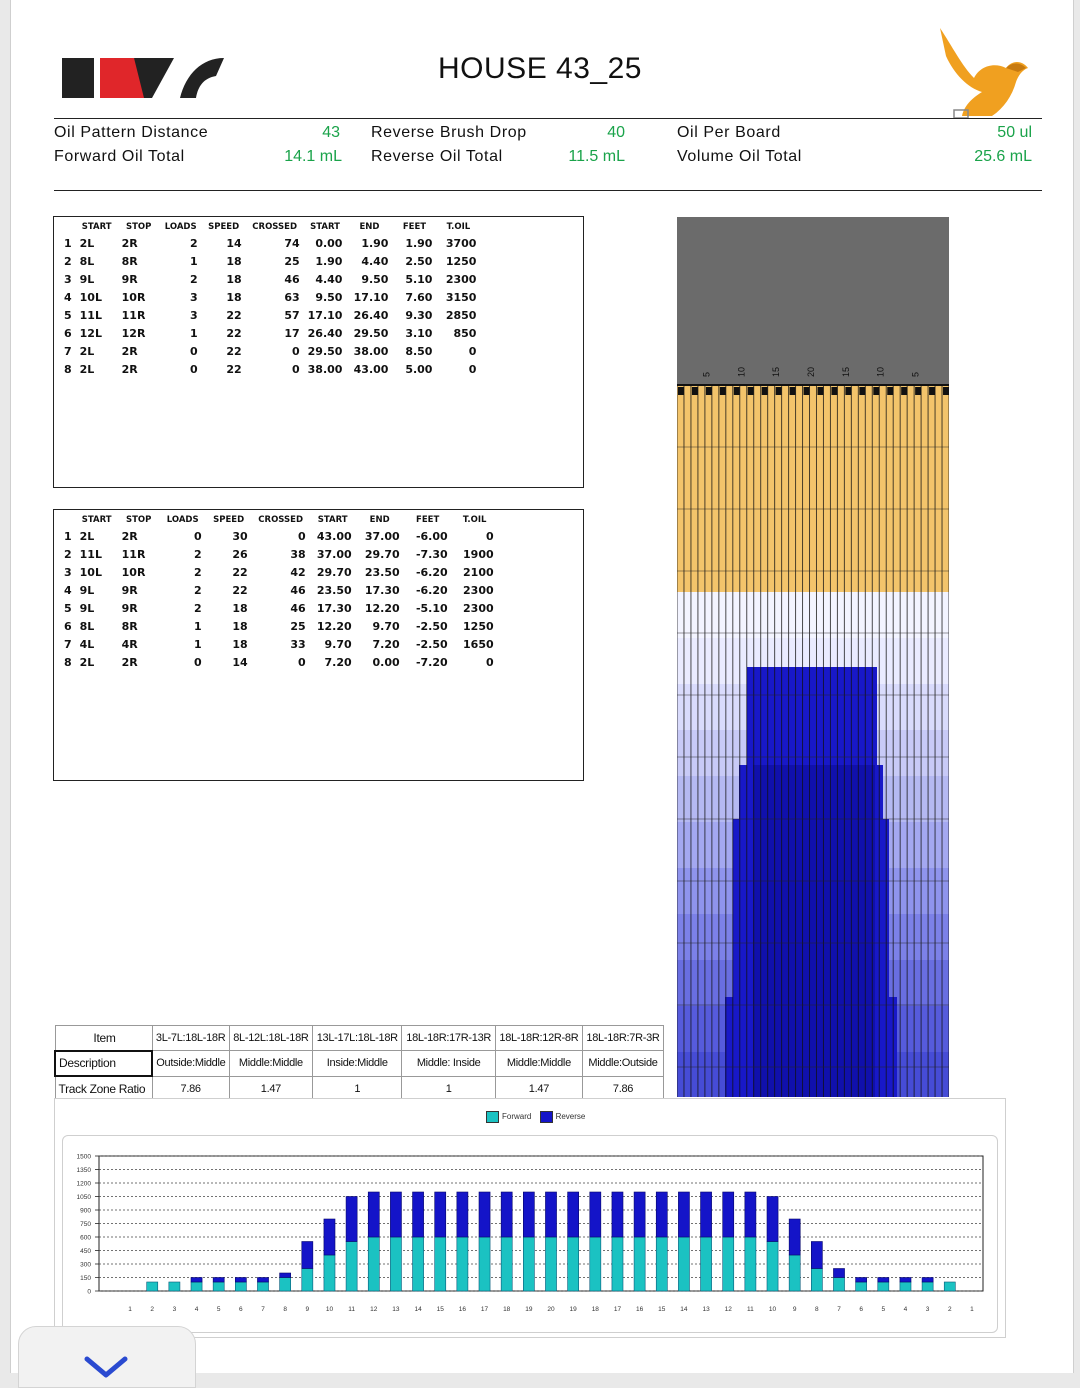 This screenshot has width=1080, height=1388. I want to click on table-cell: 1650, so click(478, 644).